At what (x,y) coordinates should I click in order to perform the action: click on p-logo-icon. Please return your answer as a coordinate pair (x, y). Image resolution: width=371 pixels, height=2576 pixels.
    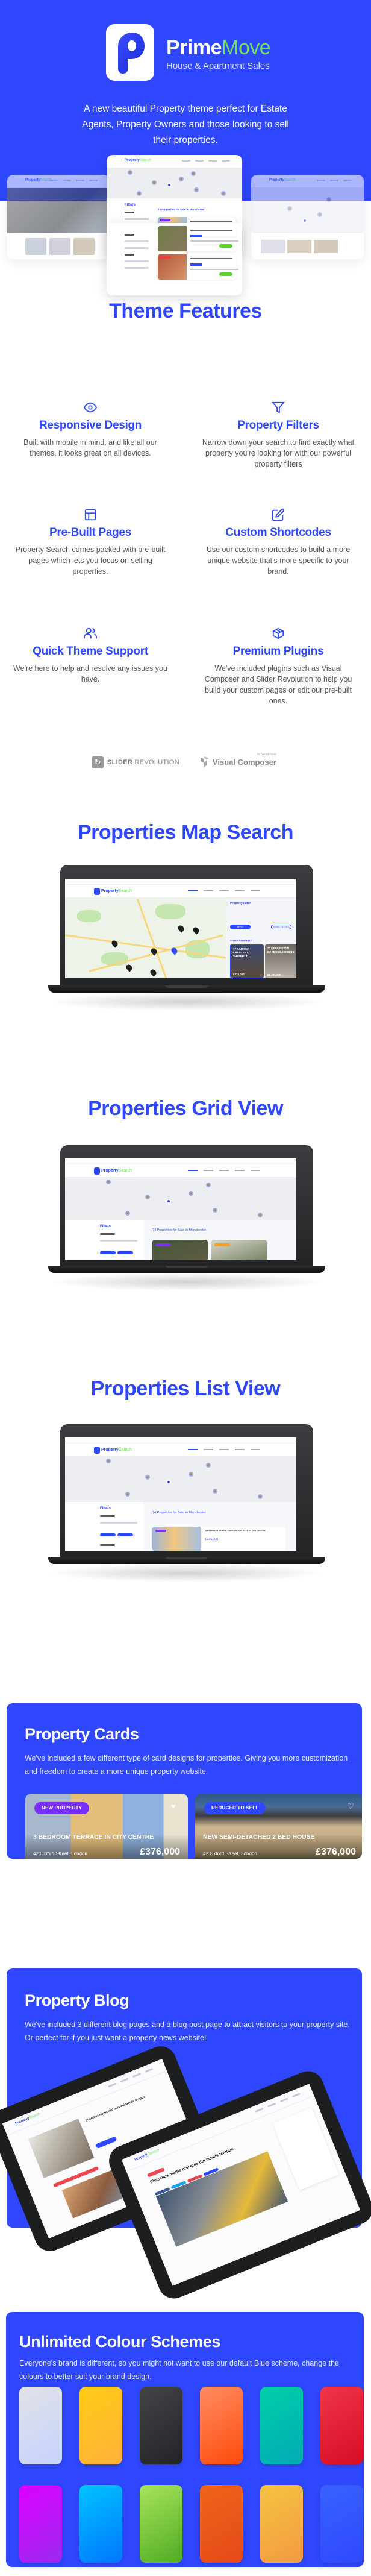
    Looking at the image, I should click on (131, 53).